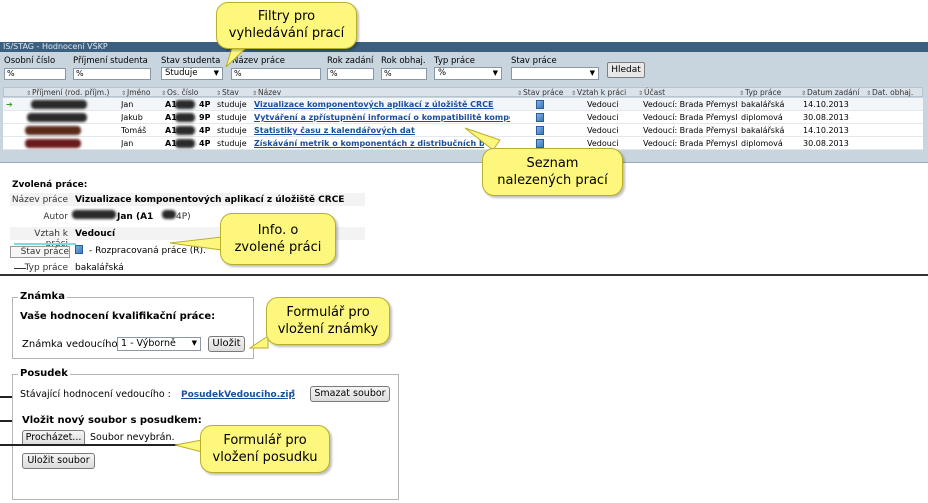 This screenshot has width=928, height=503. What do you see at coordinates (265, 449) in the screenshot?
I see `callout-review-form: Formulář pro vložení posudku` at bounding box center [265, 449].